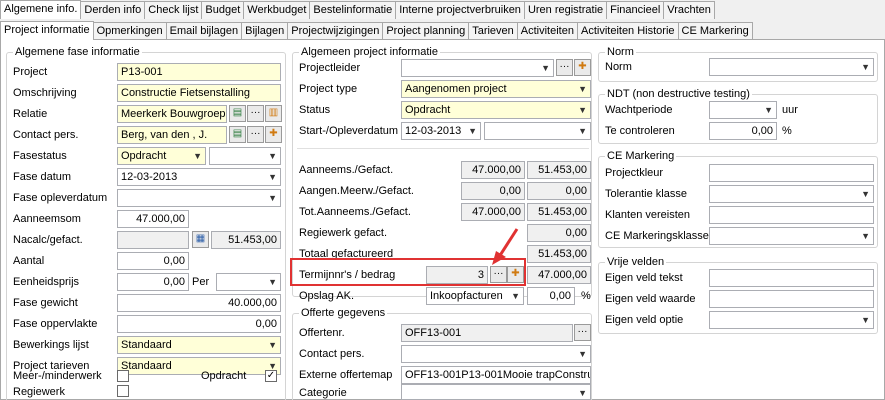 The height and width of the screenshot is (400, 885). Describe the element at coordinates (493, 170) in the screenshot. I see `aannemers-value-1: 47.000,00` at that location.